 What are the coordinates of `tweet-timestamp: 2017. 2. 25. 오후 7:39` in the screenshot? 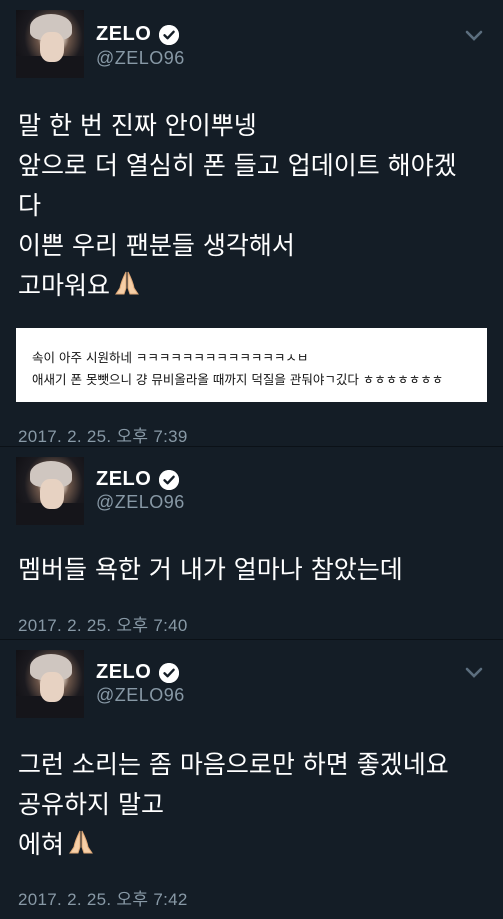 It's located at (103, 434).